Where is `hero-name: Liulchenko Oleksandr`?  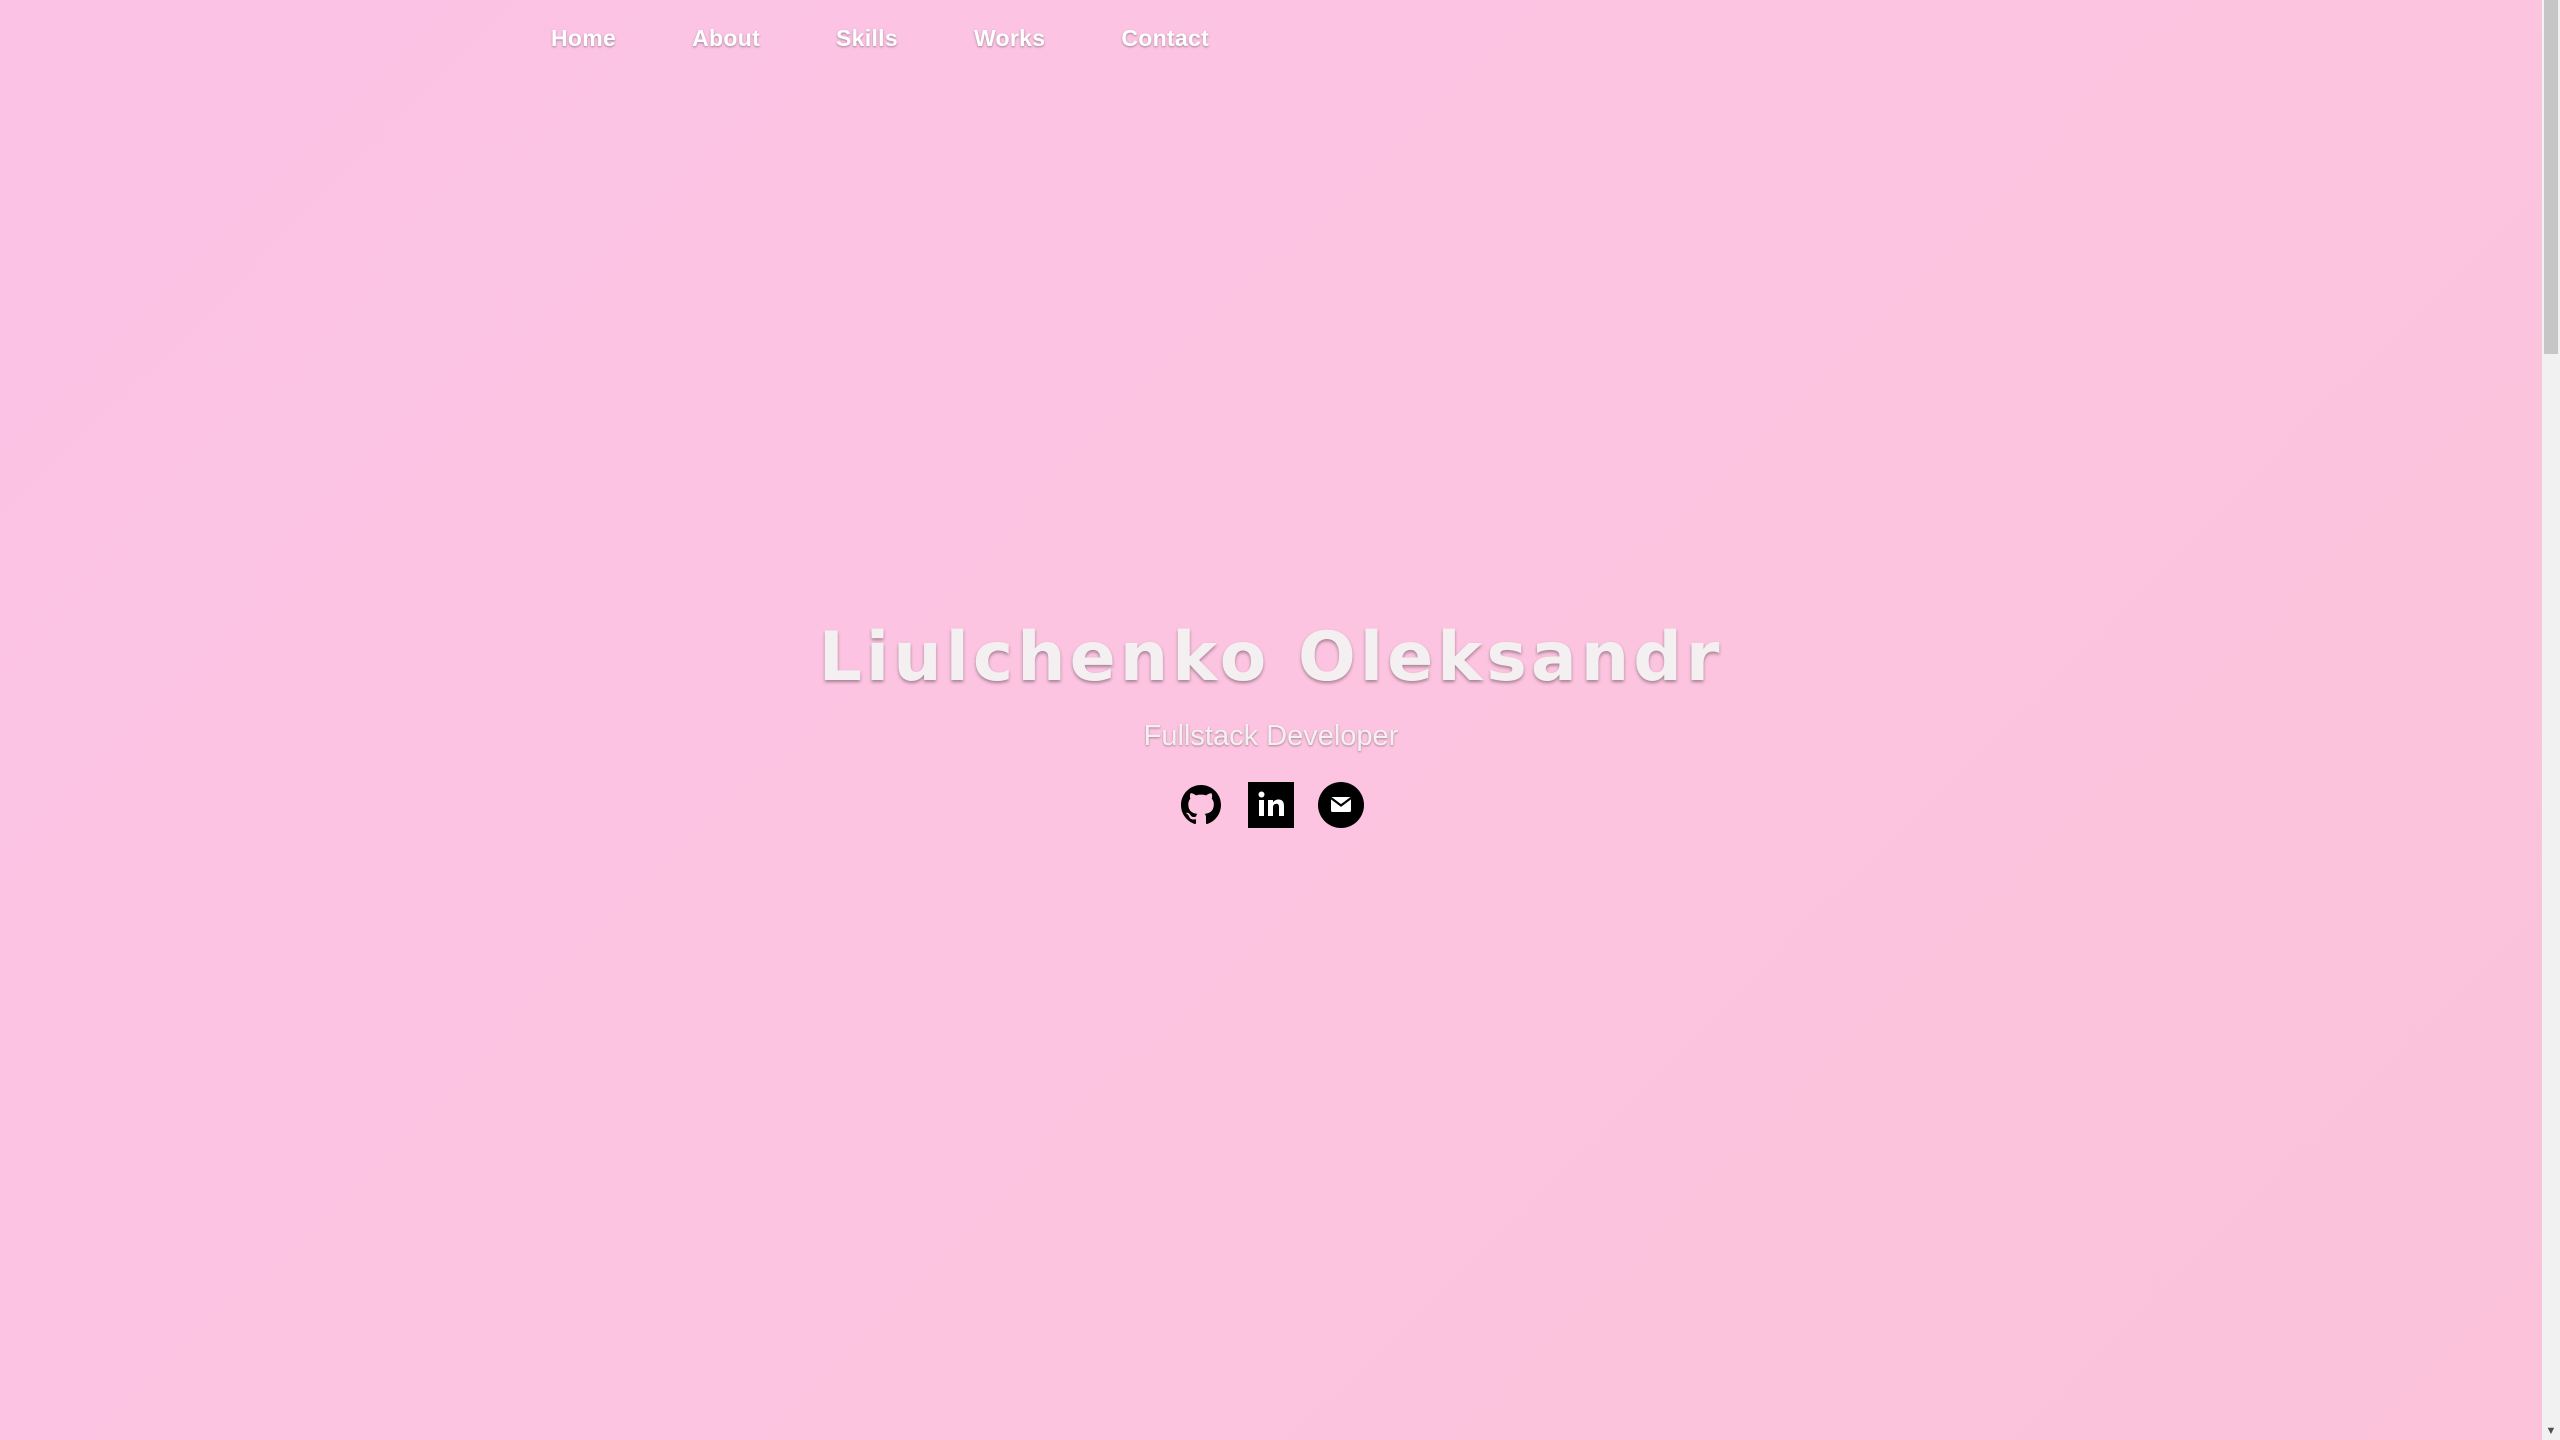 hero-name: Liulchenko Oleksandr is located at coordinates (1271, 657).